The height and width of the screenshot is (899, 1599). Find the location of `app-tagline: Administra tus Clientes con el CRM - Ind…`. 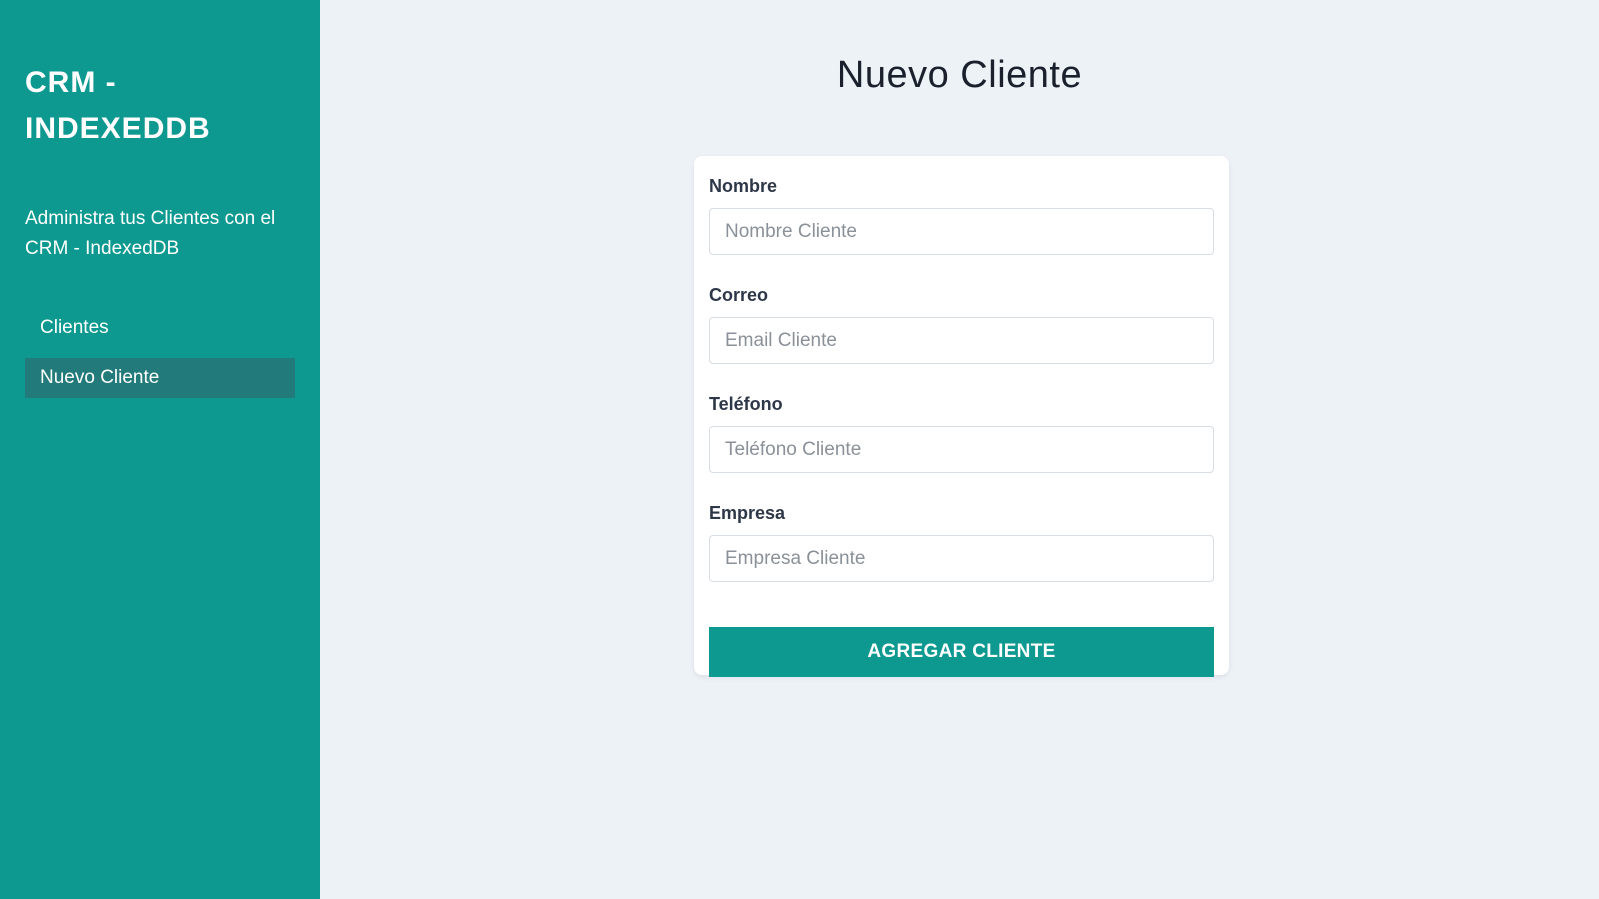

app-tagline: Administra tus Clientes con el CRM - Ind… is located at coordinates (150, 233).